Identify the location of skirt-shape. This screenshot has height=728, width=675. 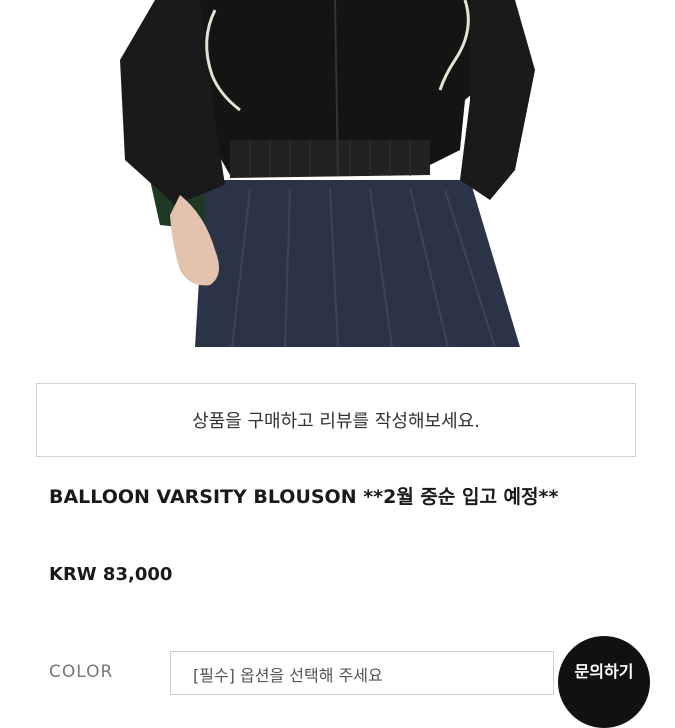
(357, 263).